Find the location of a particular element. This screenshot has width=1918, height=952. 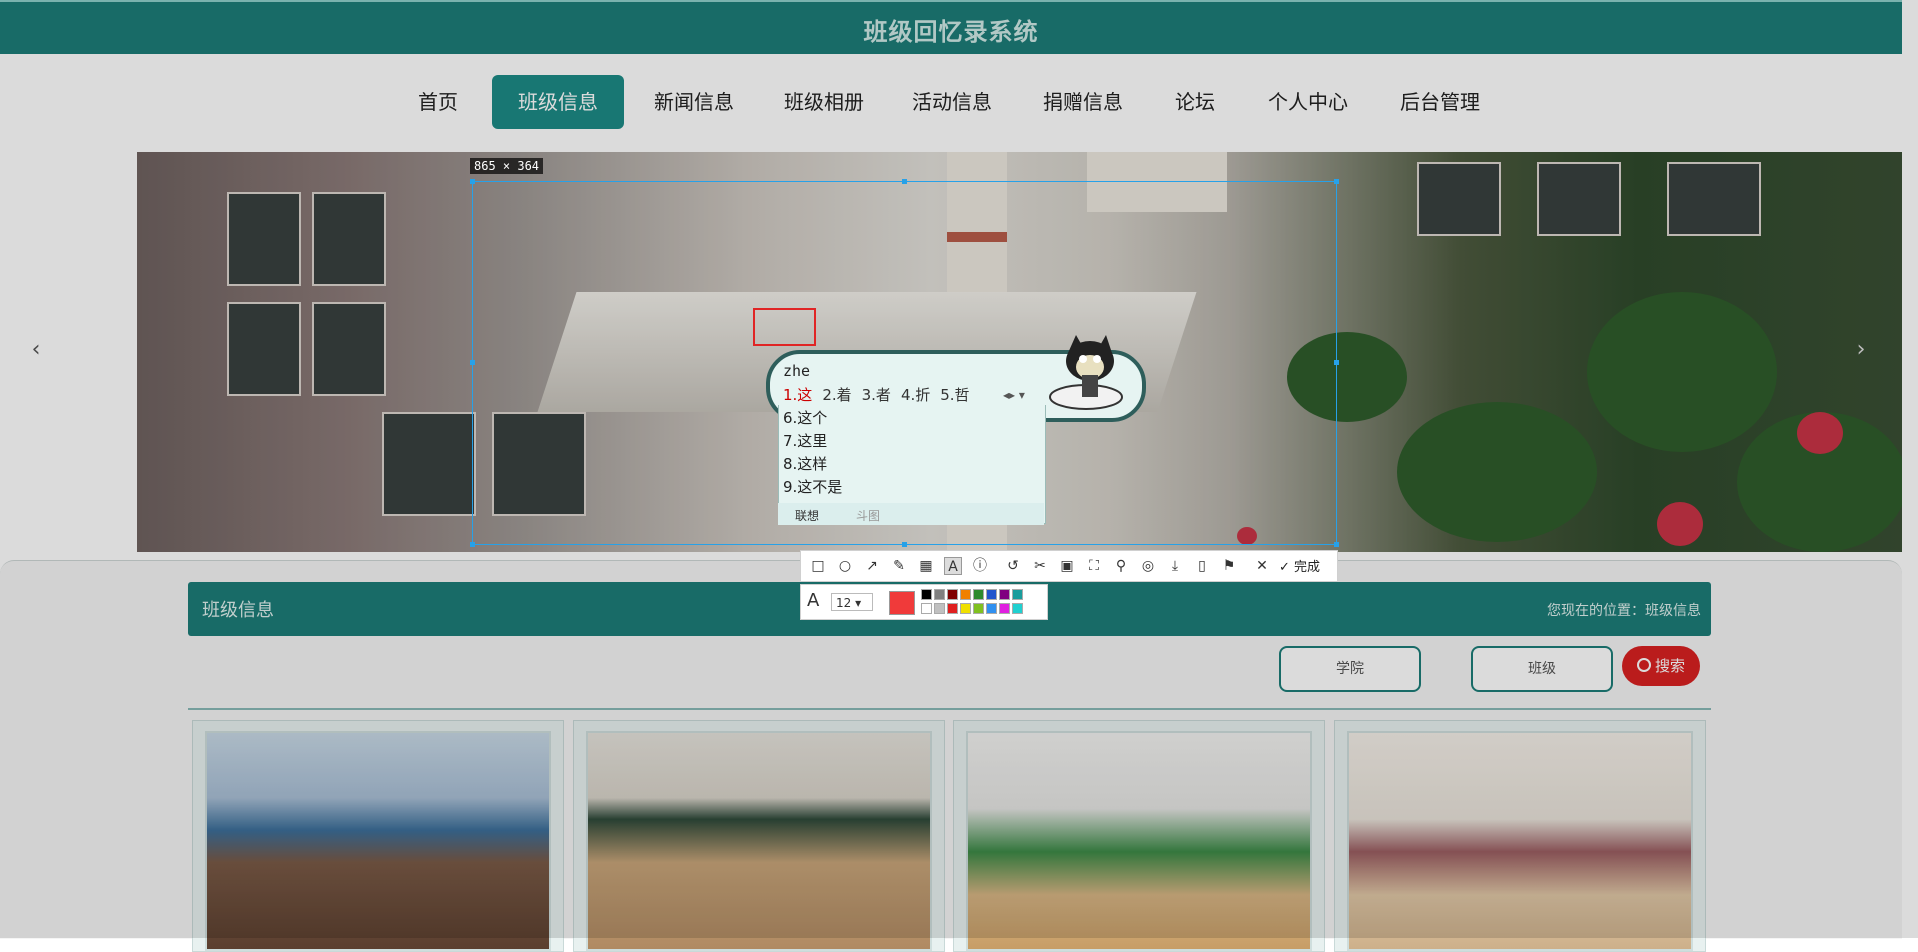

main-nav: 首页 班级信息 新闻信息 班级相册 活动信息 捐赠信息 论坛 个人中心 后台管理 is located at coordinates (951, 102).